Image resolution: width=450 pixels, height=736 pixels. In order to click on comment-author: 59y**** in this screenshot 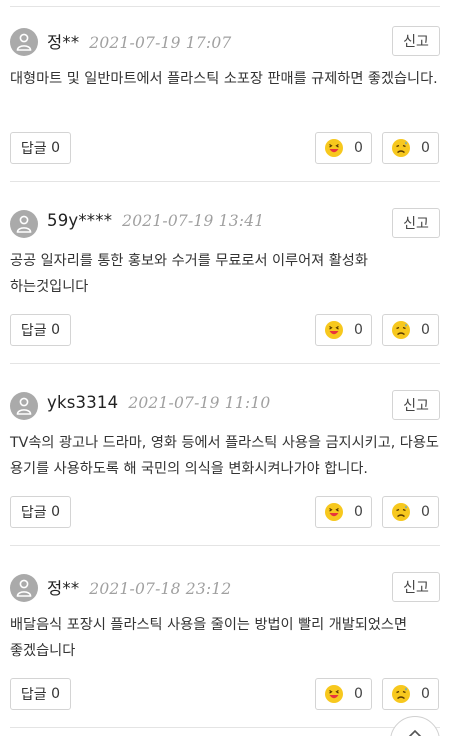, I will do `click(80, 220)`.